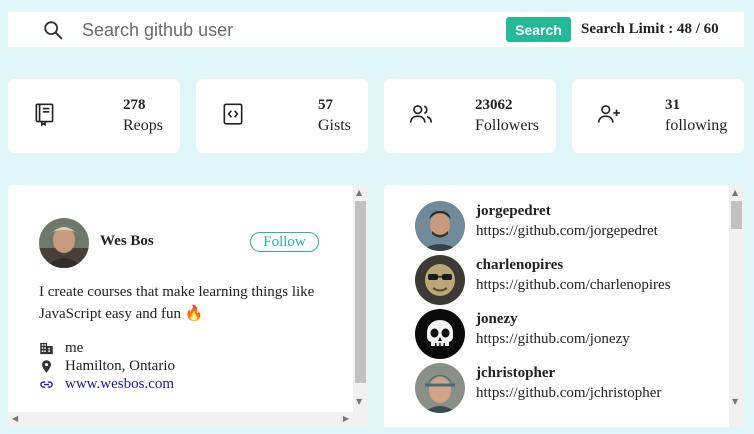  What do you see at coordinates (567, 231) in the screenshot?
I see `follower-url: https://github.com/jorgepedret` at bounding box center [567, 231].